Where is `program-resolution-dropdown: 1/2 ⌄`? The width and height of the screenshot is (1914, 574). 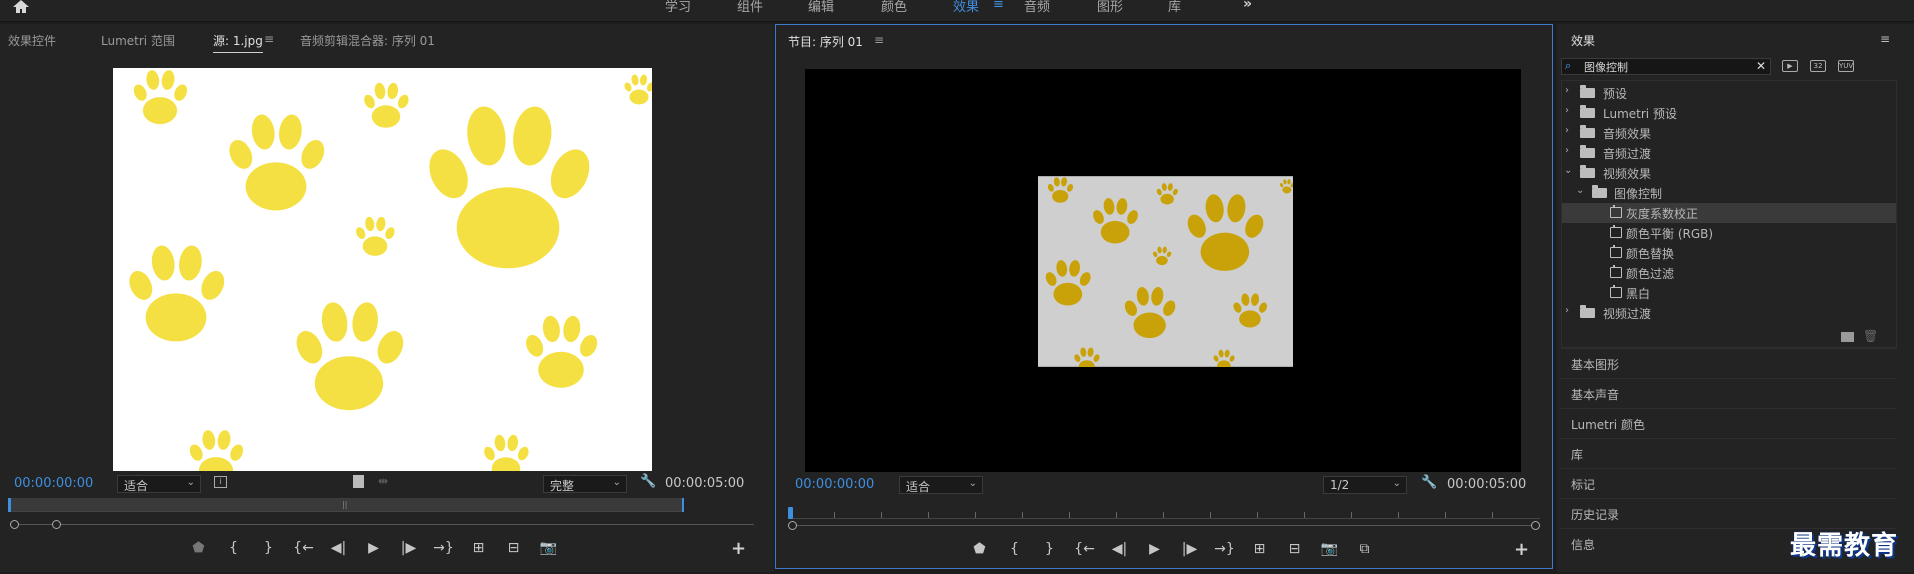
program-resolution-dropdown: 1/2 ⌄ is located at coordinates (1365, 485).